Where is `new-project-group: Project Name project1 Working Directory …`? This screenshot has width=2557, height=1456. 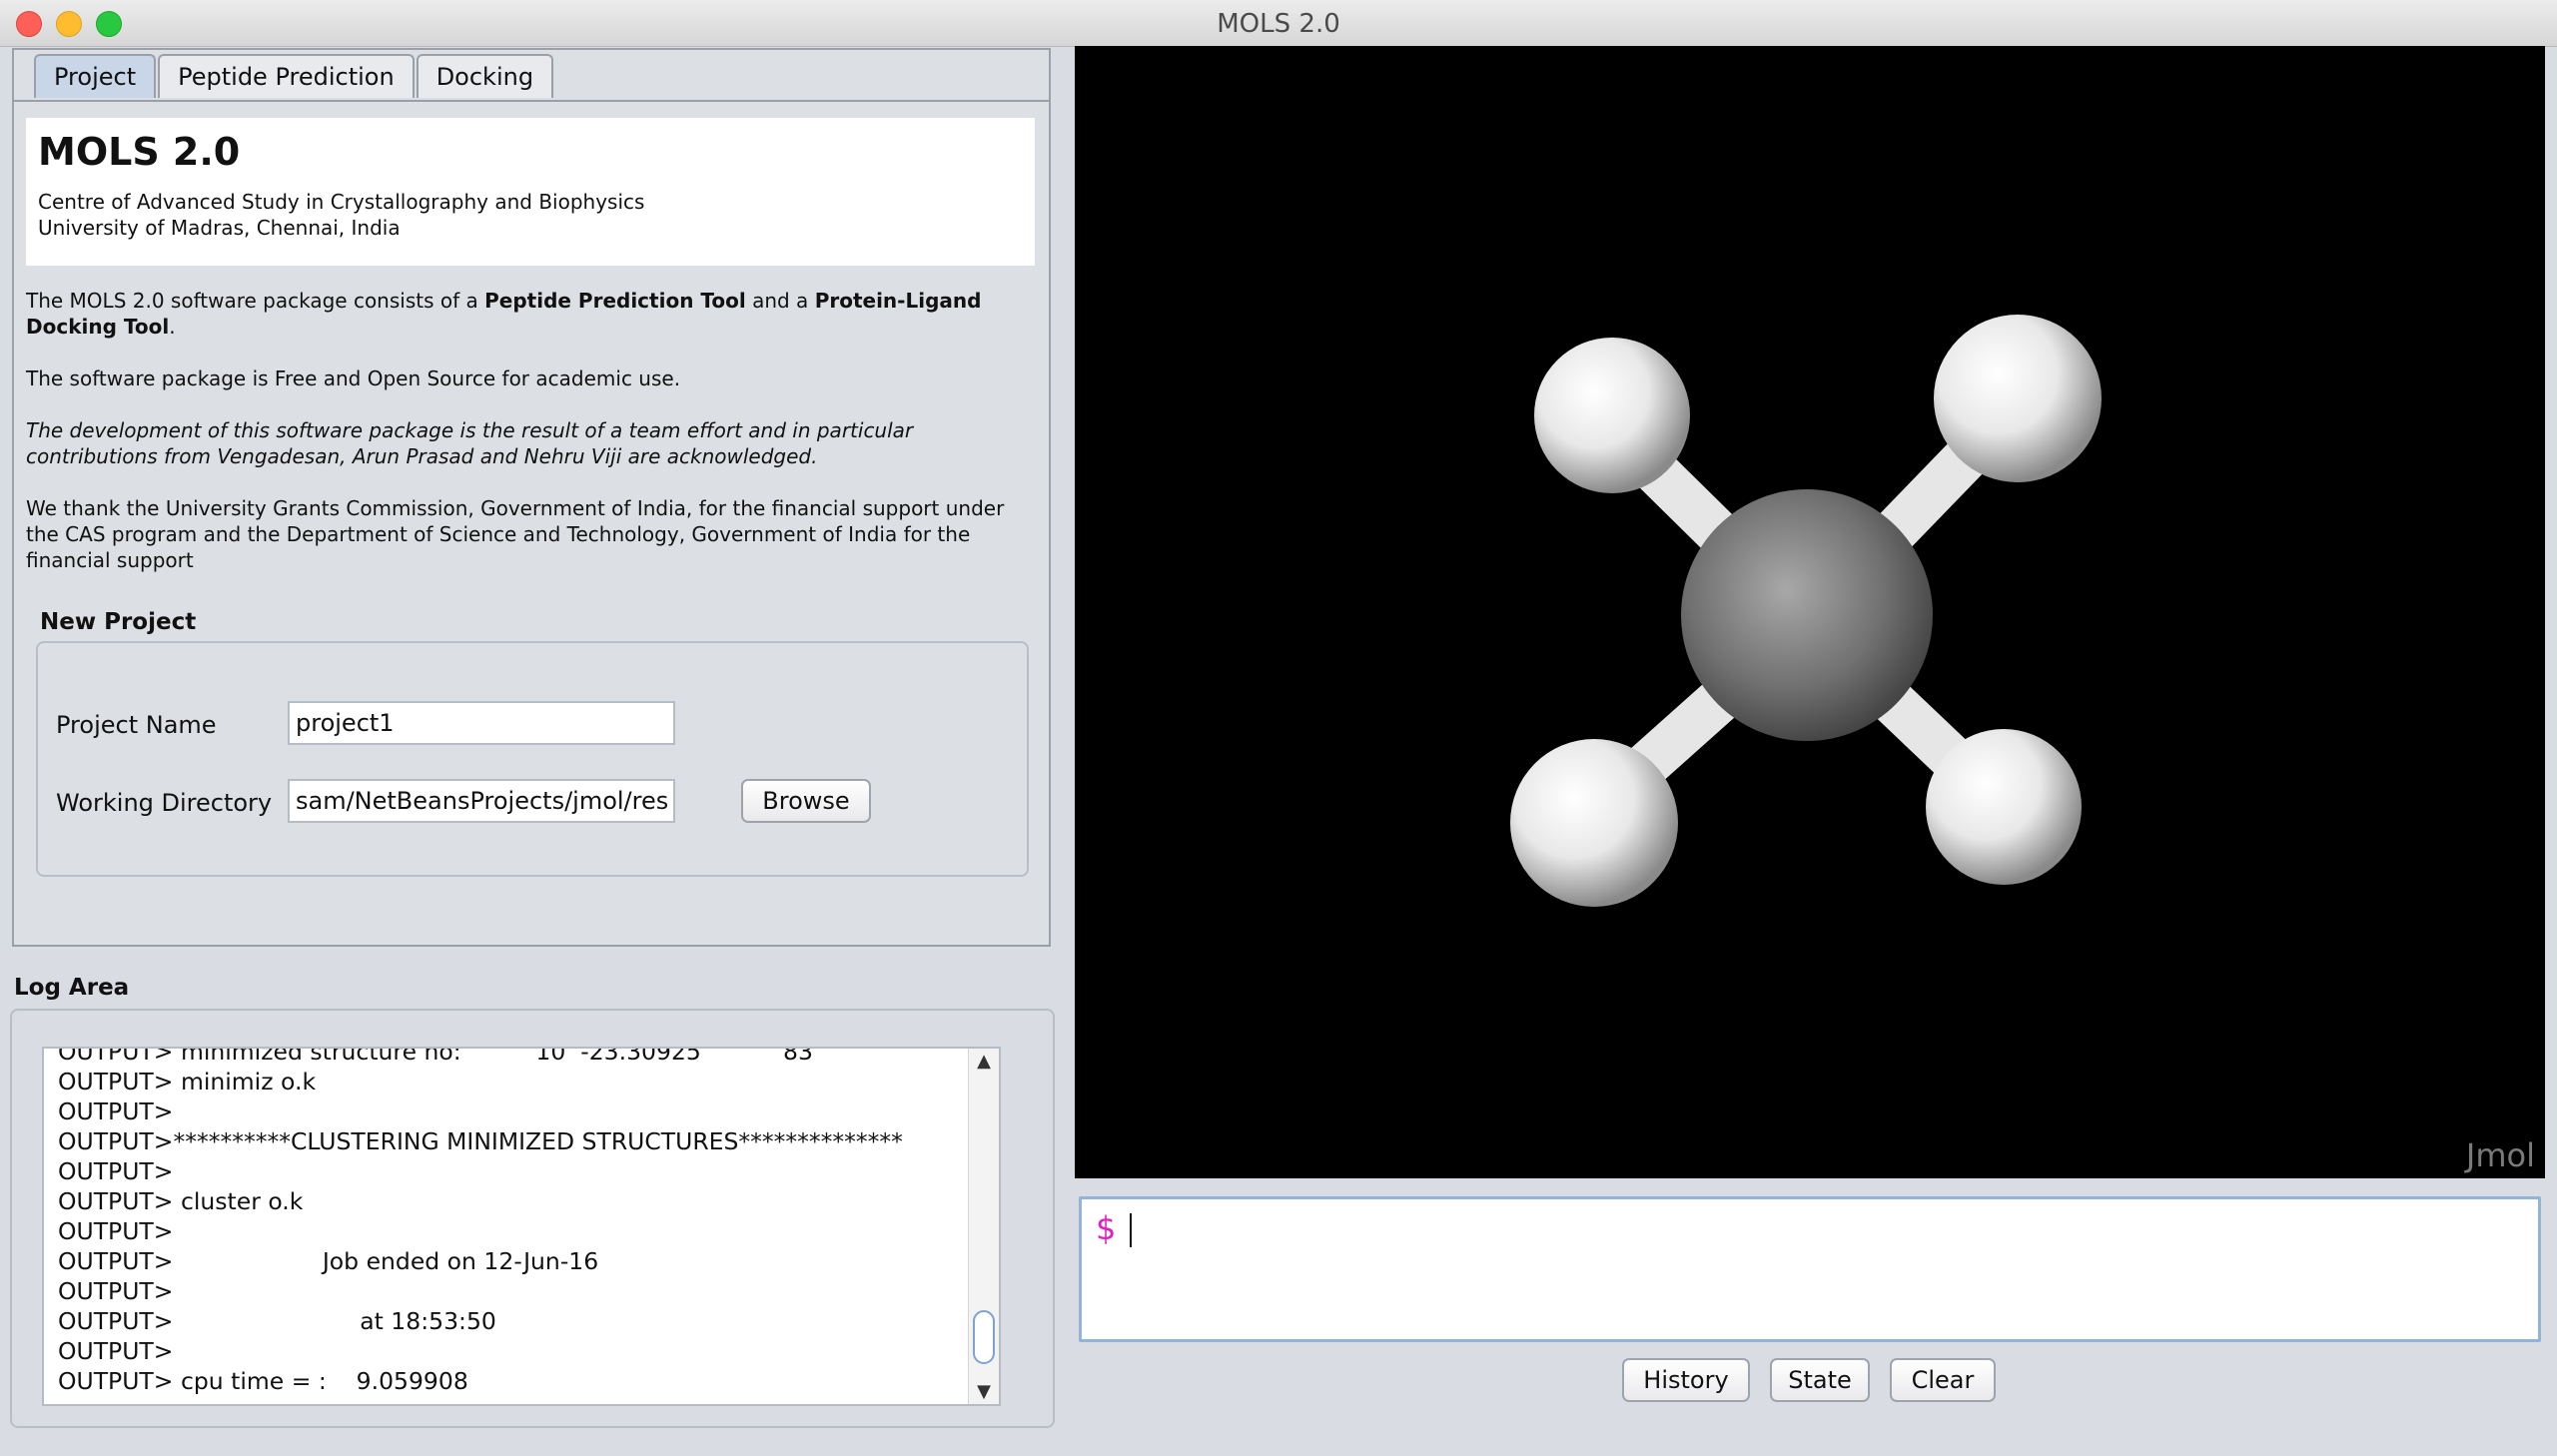
new-project-group: Project Name project1 Working Directory … is located at coordinates (532, 759).